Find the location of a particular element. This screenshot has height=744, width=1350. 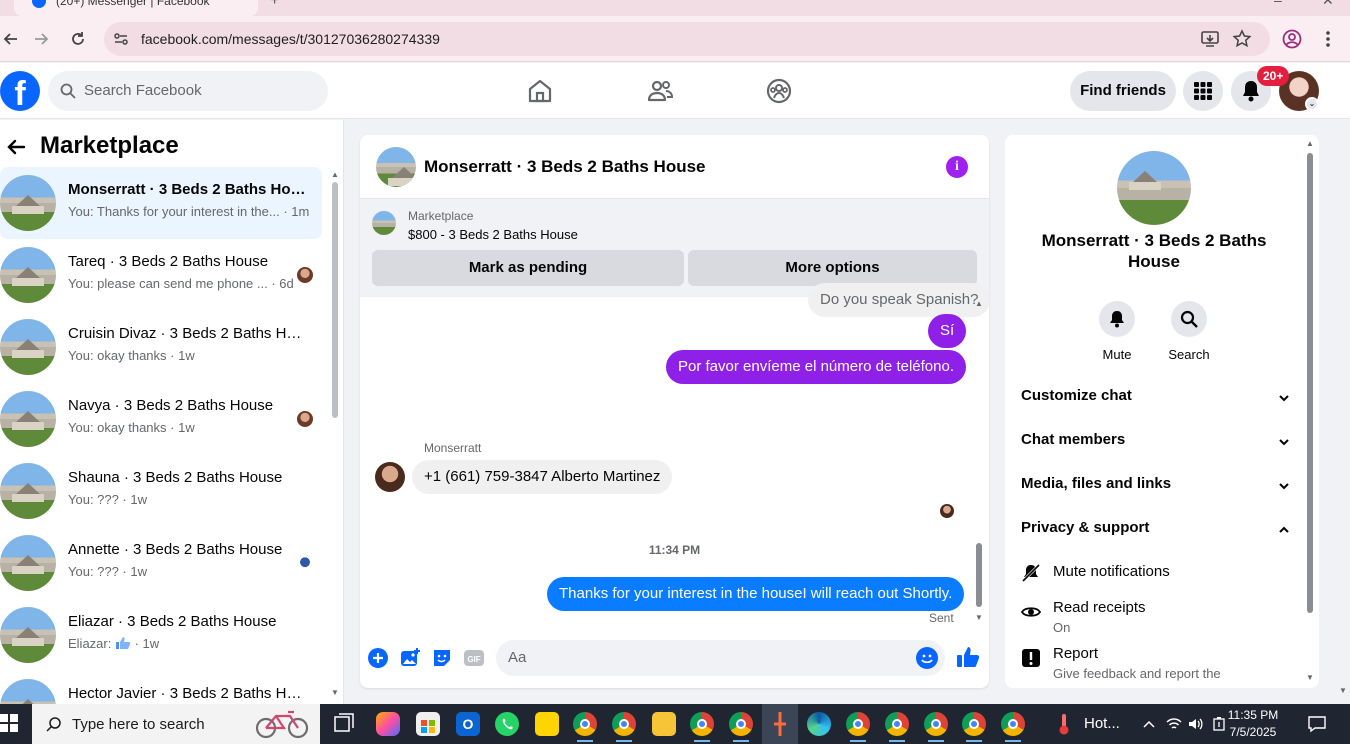

info-icon: i is located at coordinates (957, 167).